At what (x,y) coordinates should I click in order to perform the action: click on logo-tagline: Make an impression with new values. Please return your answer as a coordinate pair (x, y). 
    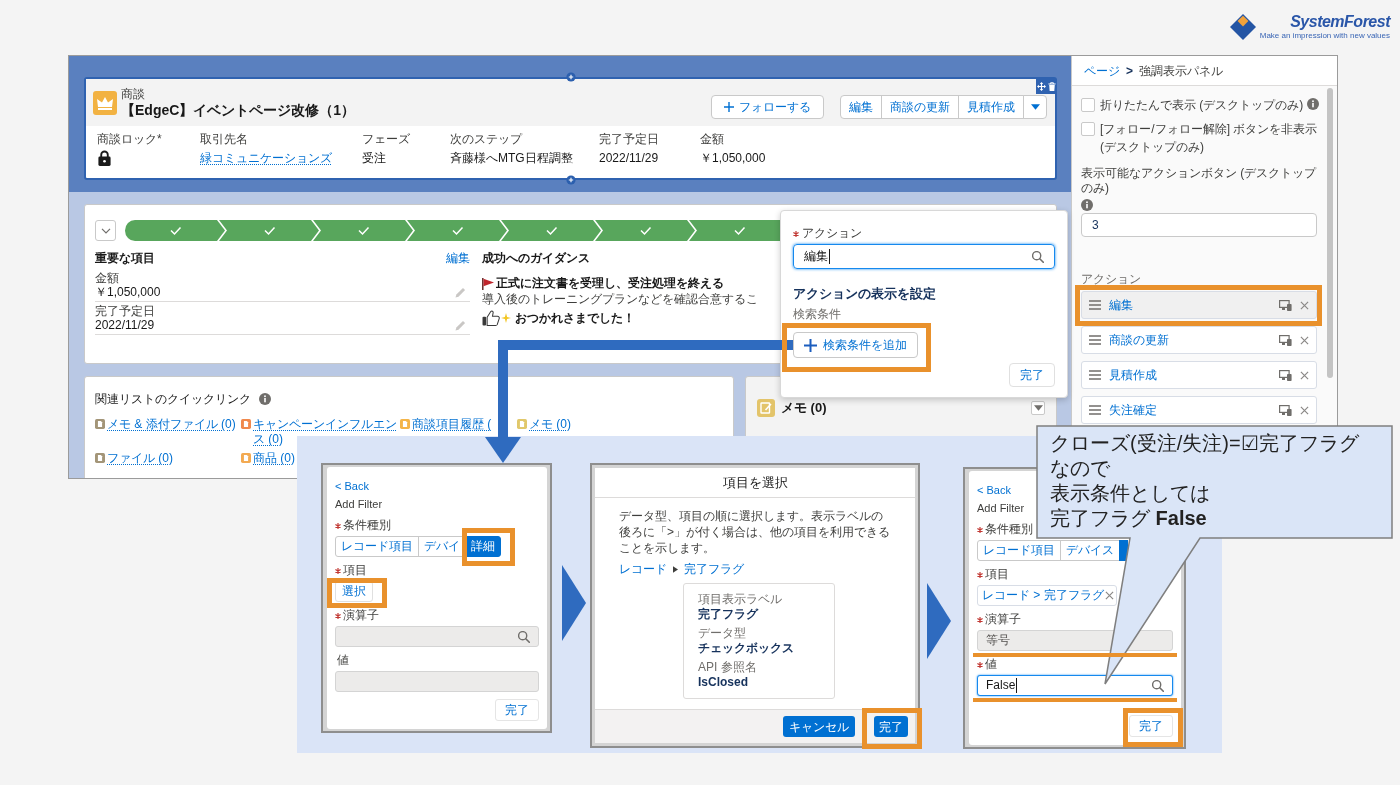
    Looking at the image, I should click on (1324, 36).